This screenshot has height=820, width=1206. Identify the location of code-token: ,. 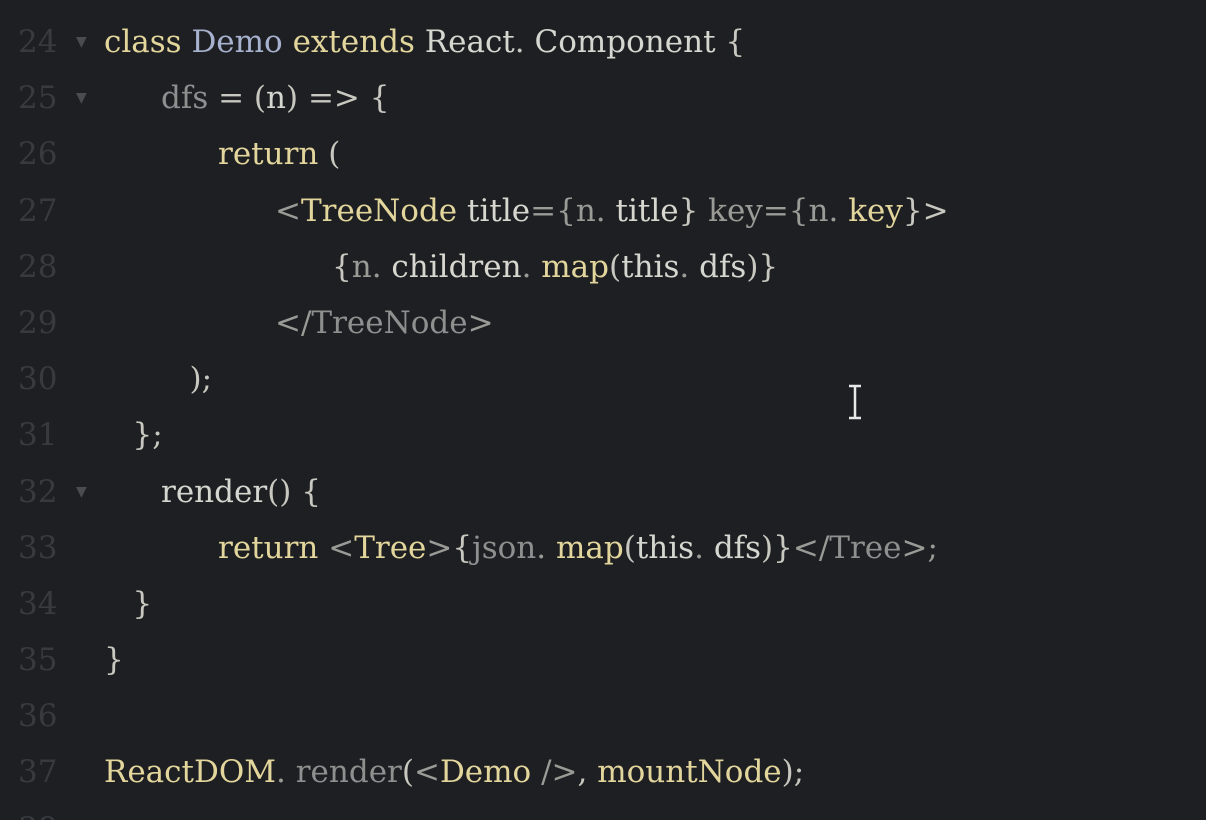
(587, 772).